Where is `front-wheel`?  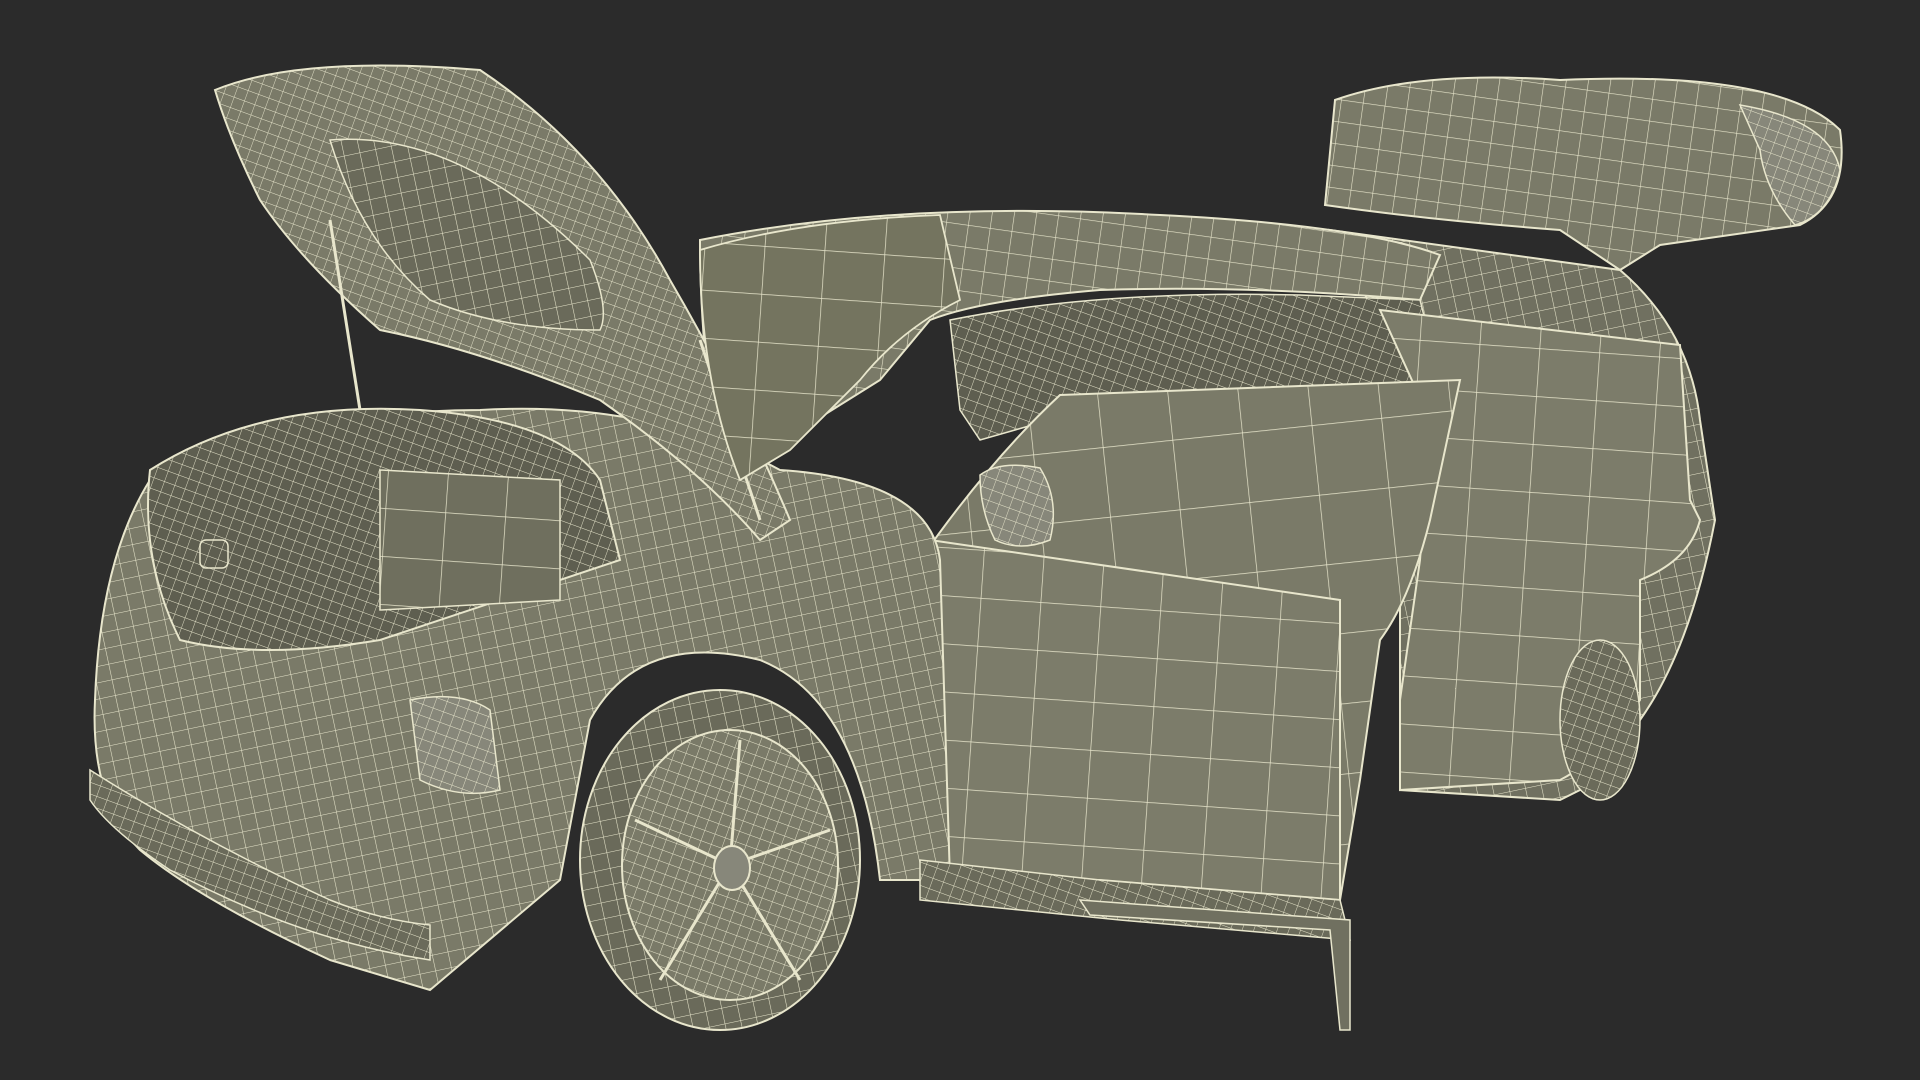
front-wheel is located at coordinates (720, 860).